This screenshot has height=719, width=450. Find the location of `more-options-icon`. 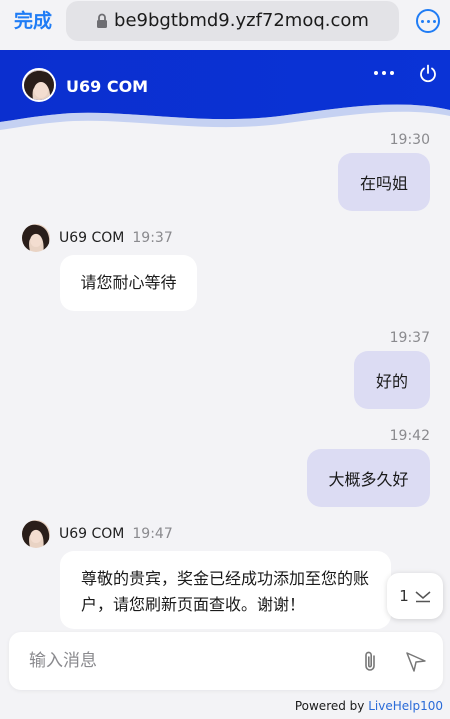

more-options-icon is located at coordinates (428, 21).